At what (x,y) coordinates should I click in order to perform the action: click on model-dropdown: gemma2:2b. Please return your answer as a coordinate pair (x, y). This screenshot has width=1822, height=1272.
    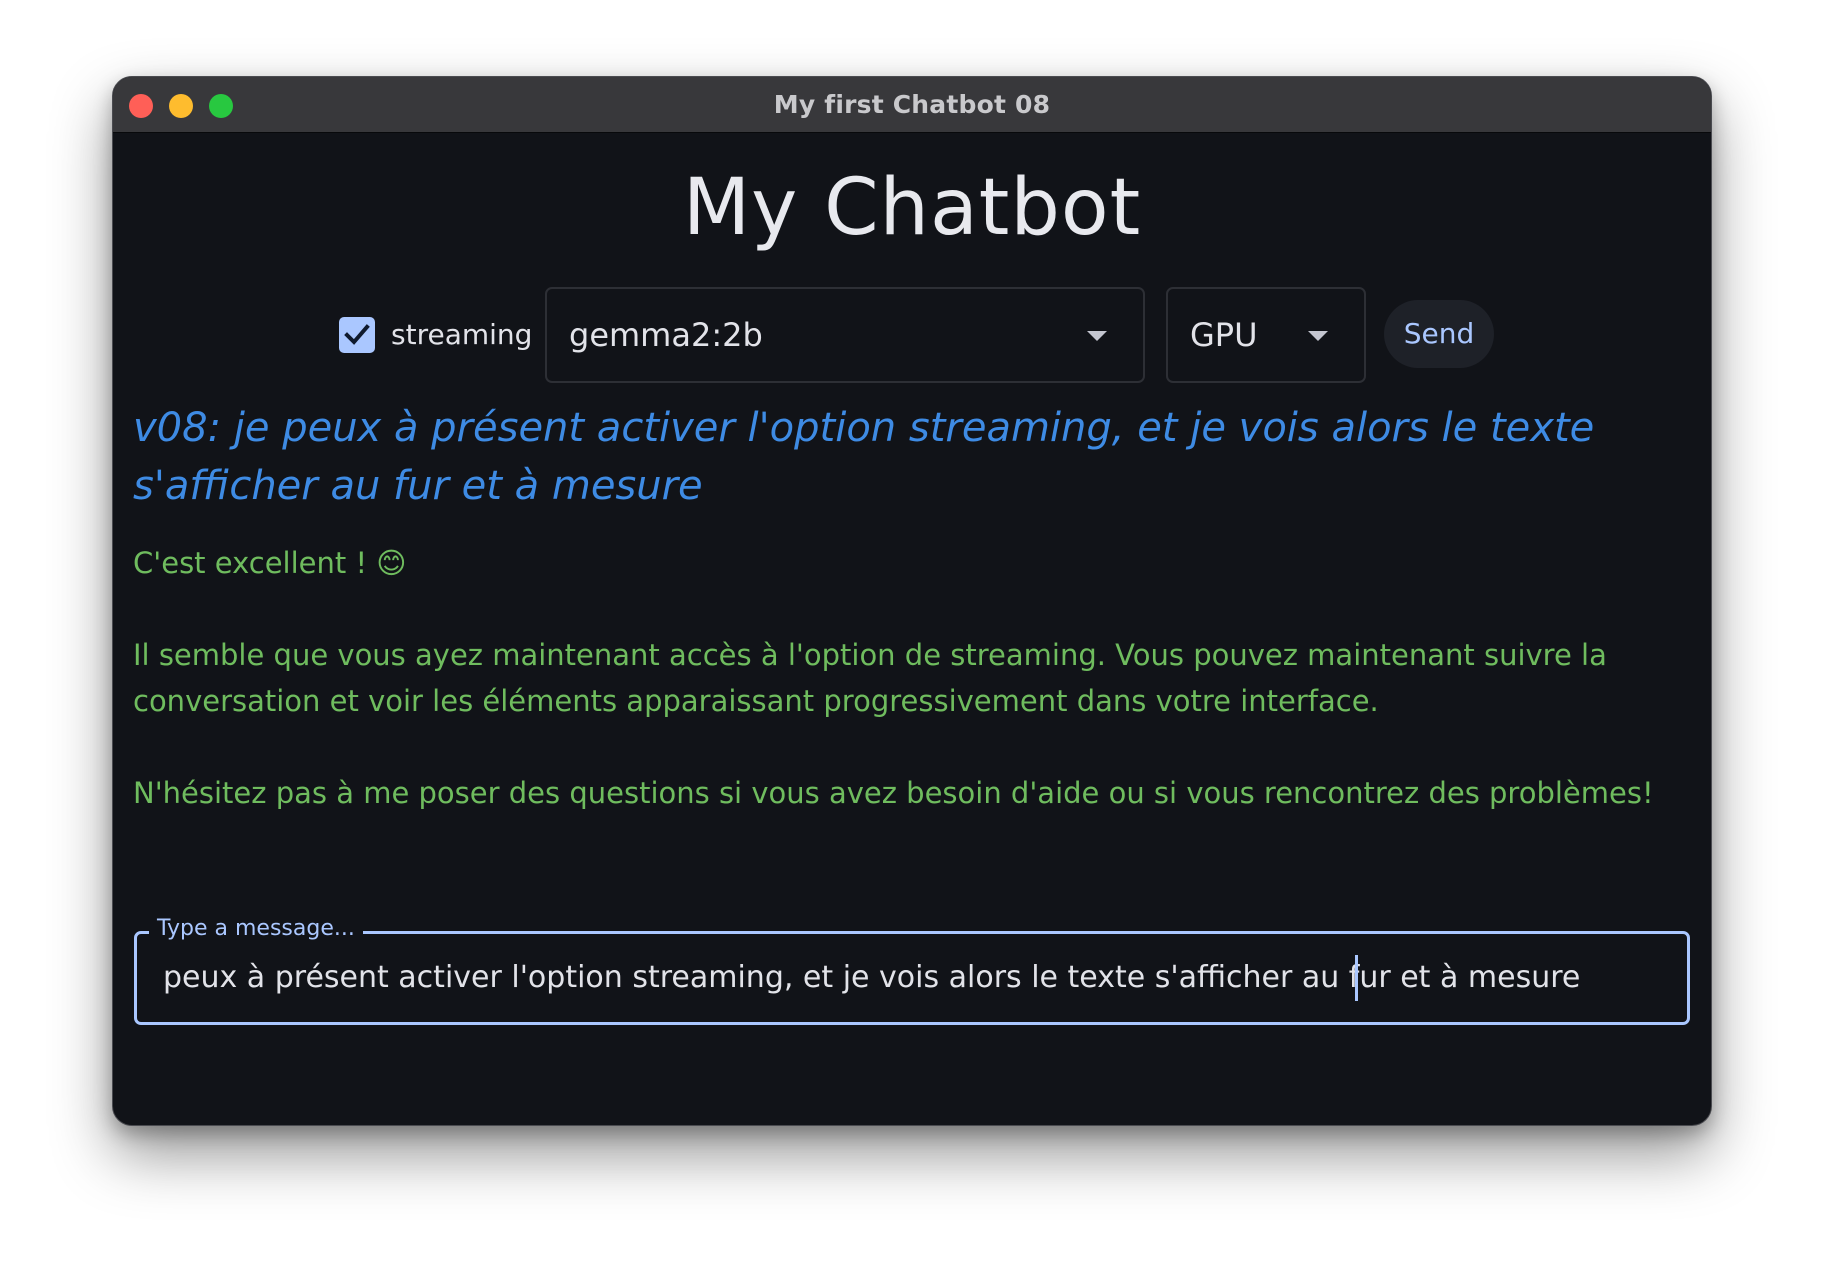
    Looking at the image, I should click on (845, 335).